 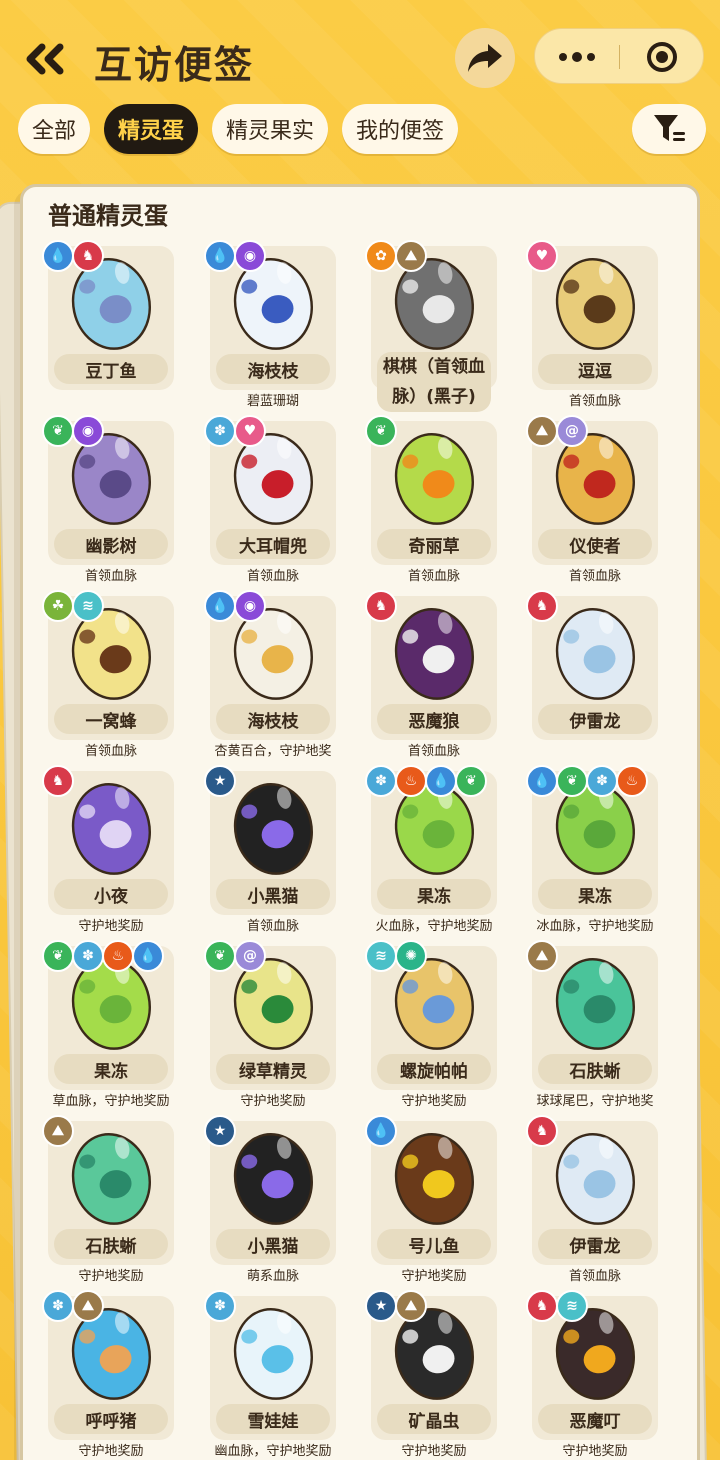 I want to click on egg-card: 💧 ❦ ✽ ♨ 果冻冰血脉，守护地奖励, so click(x=601, y=850).